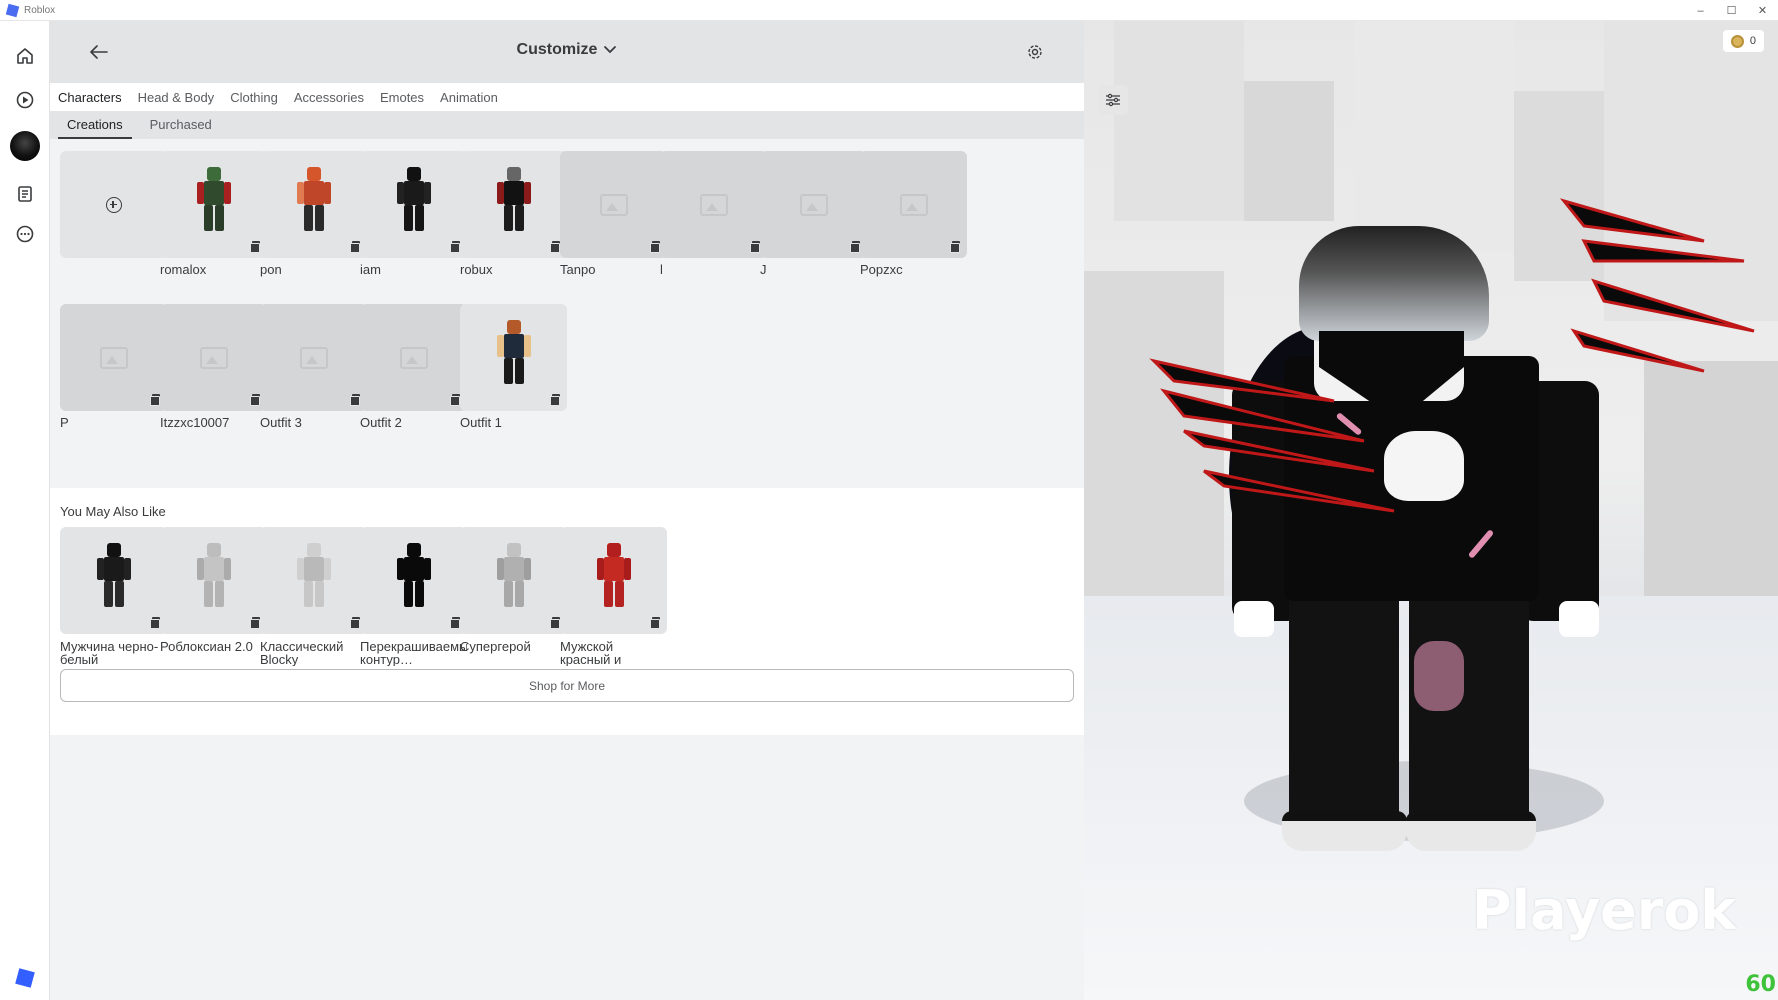 Image resolution: width=1778 pixels, height=1000 pixels. I want to click on tab-characters: Characters, so click(90, 97).